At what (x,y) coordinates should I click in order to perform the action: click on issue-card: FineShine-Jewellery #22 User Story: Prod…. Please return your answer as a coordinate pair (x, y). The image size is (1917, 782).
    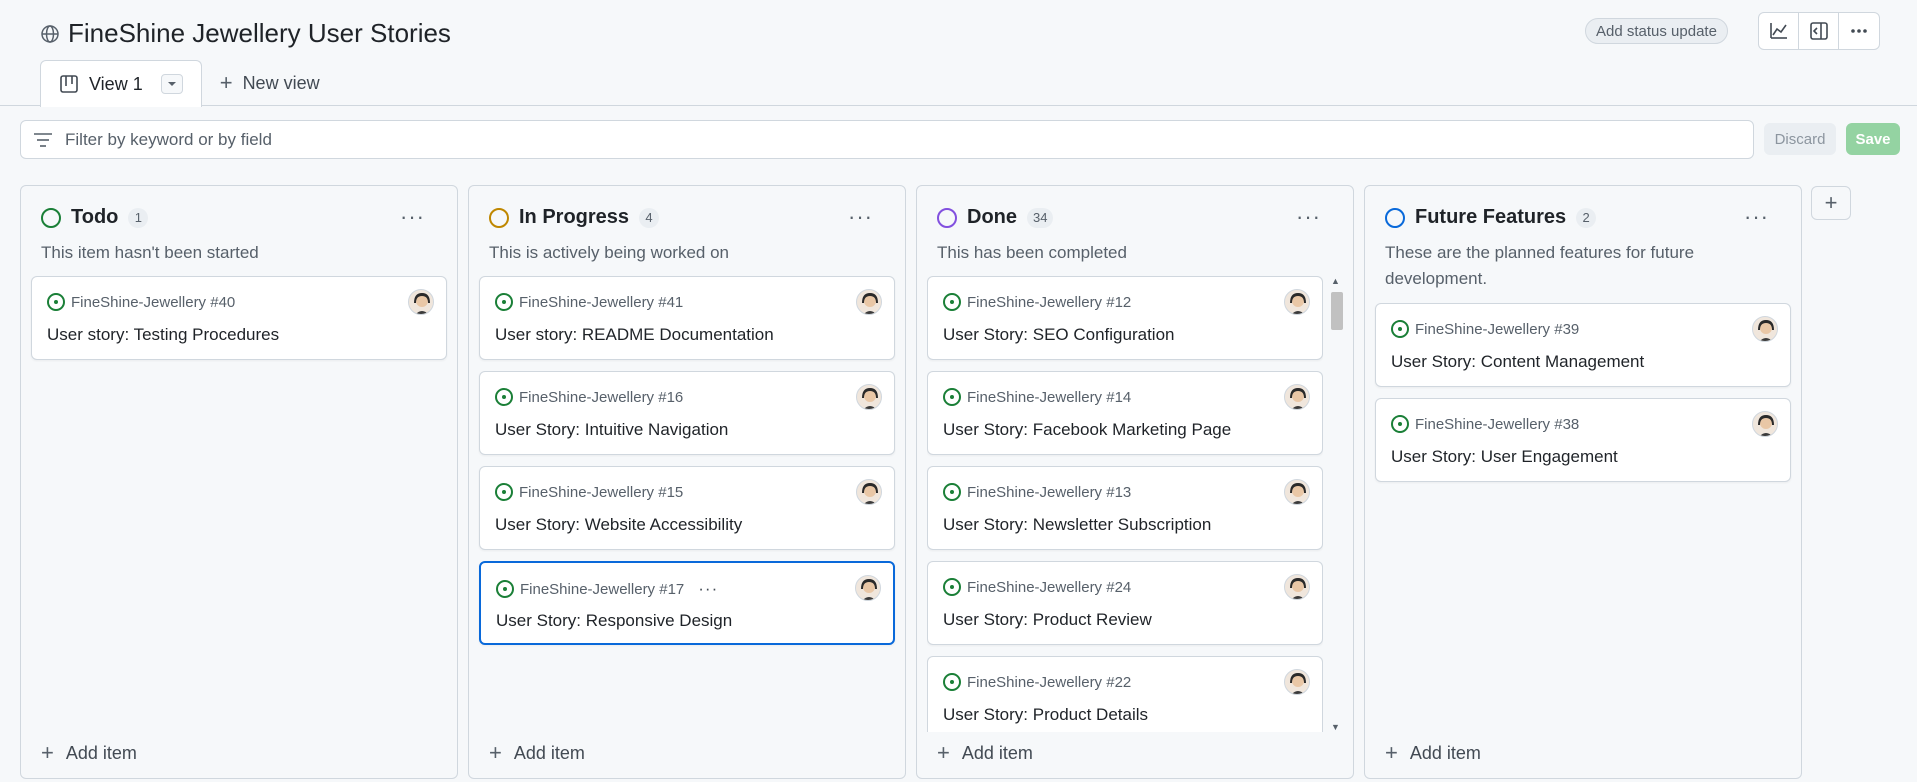
    Looking at the image, I should click on (1125, 694).